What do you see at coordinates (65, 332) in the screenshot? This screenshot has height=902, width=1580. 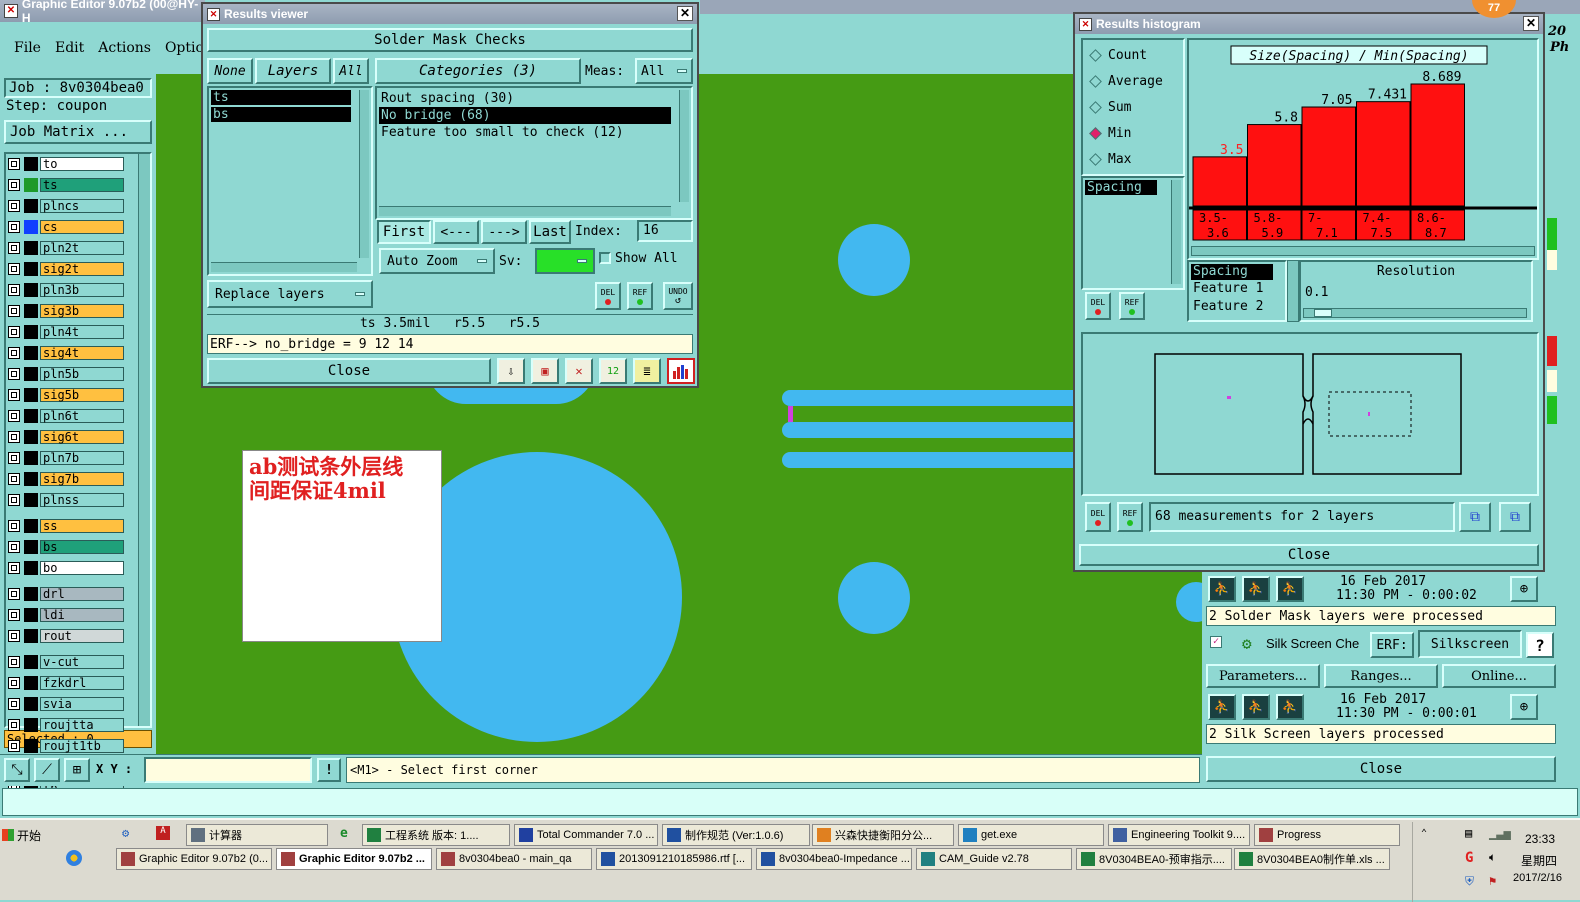 I see `layer-row-pln4t: pln4t` at bounding box center [65, 332].